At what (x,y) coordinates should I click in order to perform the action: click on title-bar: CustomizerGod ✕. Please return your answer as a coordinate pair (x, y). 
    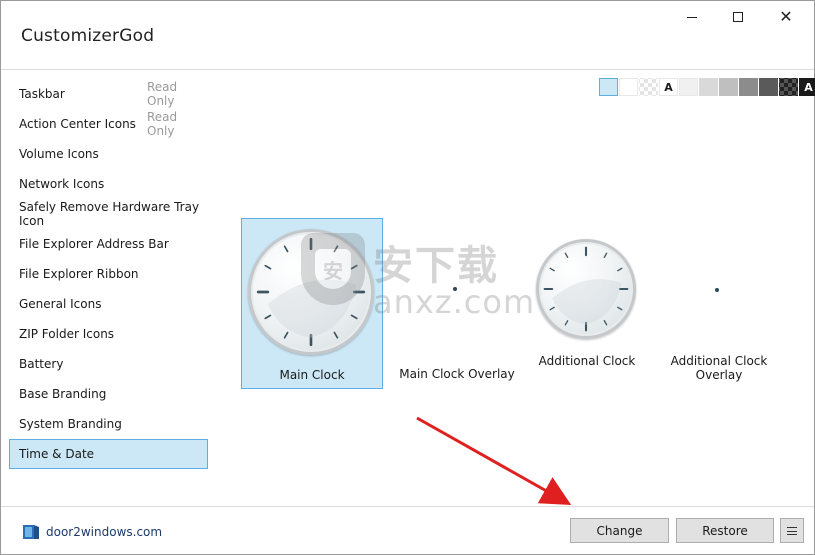
    Looking at the image, I should click on (407, 35).